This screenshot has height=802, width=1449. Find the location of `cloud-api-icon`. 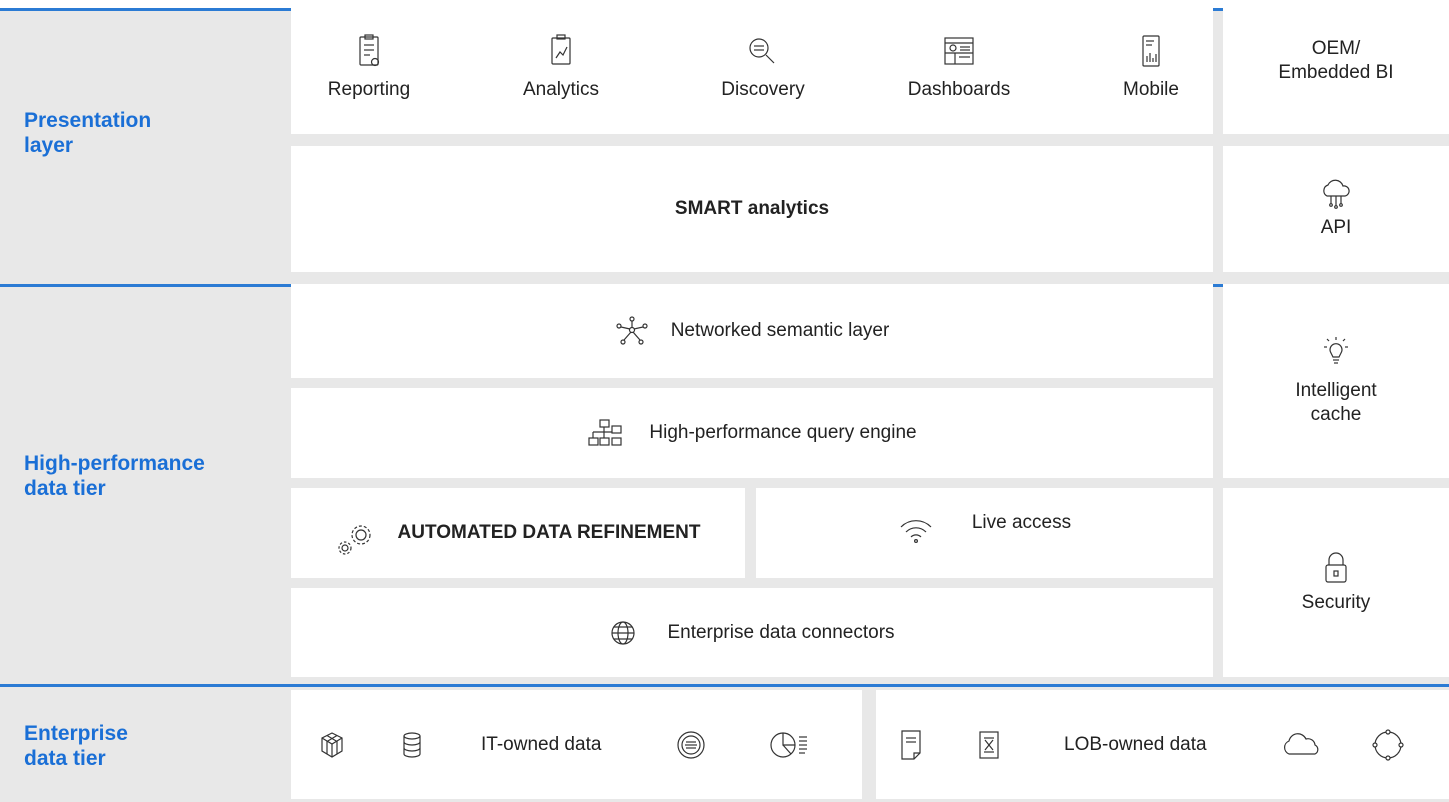

cloud-api-icon is located at coordinates (1336, 194).